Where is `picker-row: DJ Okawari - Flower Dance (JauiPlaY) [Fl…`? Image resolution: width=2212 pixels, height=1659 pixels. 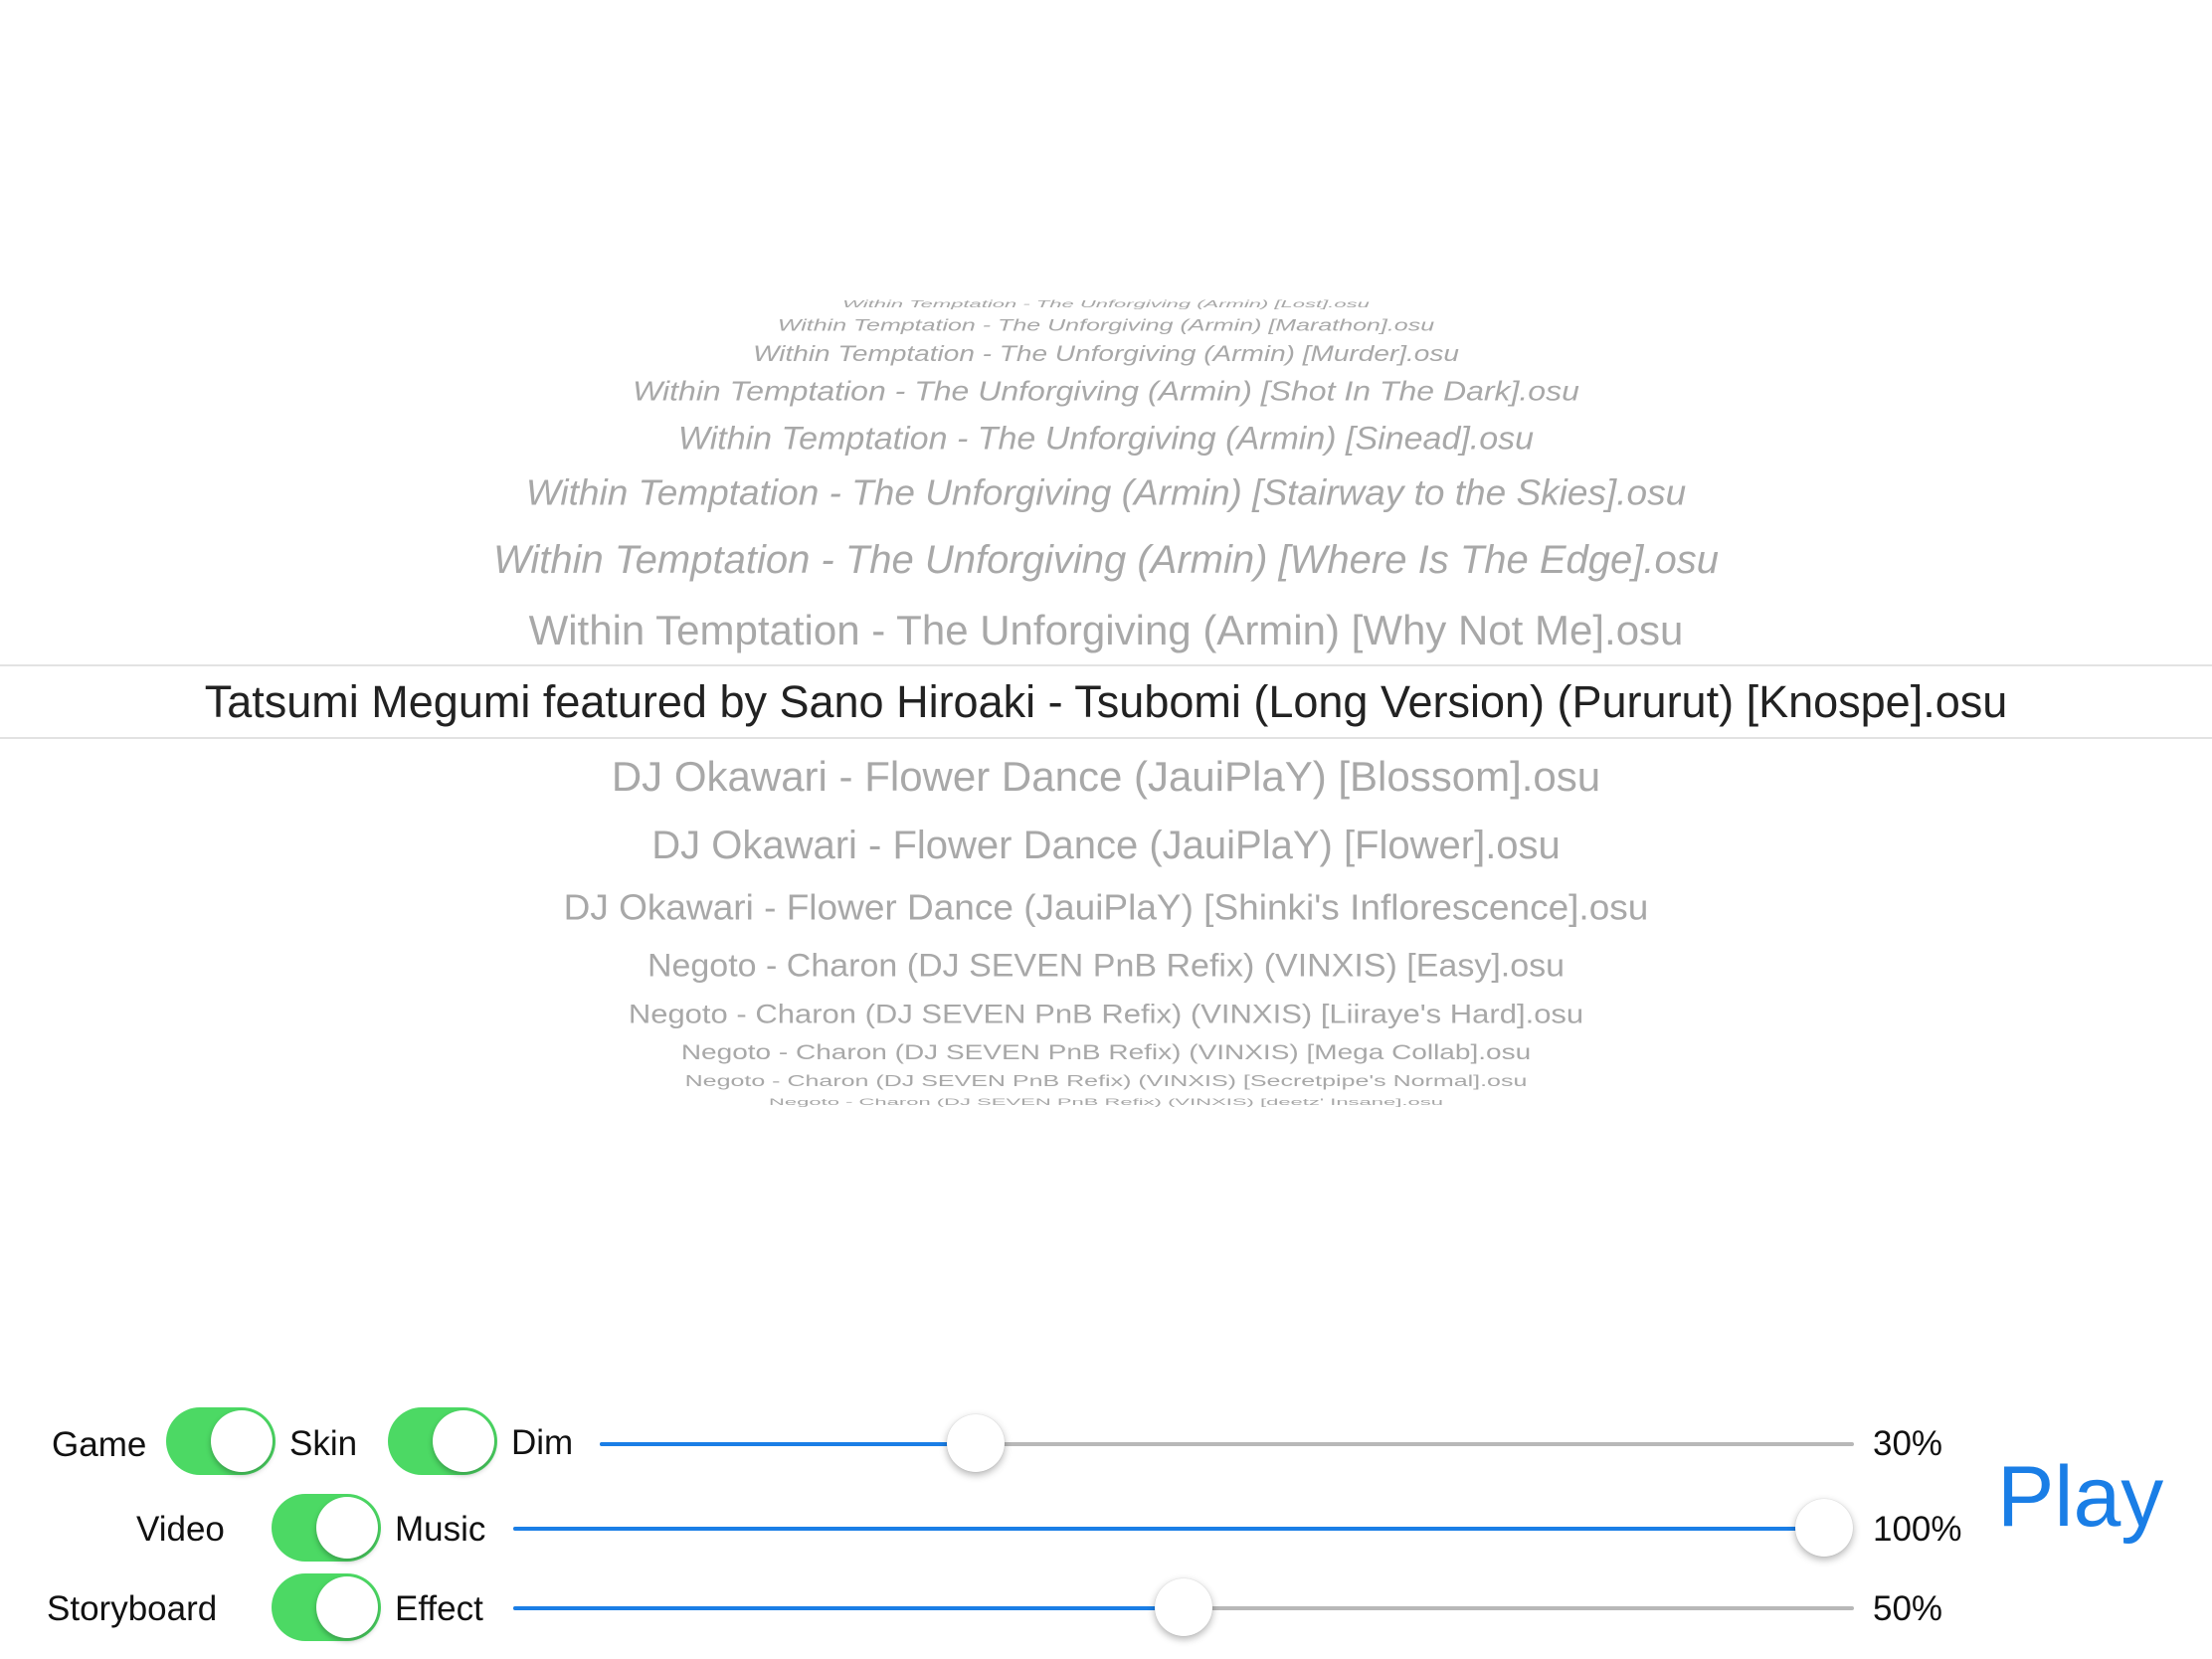 picker-row: DJ Okawari - Flower Dance (JauiPlaY) [Fl… is located at coordinates (1106, 845).